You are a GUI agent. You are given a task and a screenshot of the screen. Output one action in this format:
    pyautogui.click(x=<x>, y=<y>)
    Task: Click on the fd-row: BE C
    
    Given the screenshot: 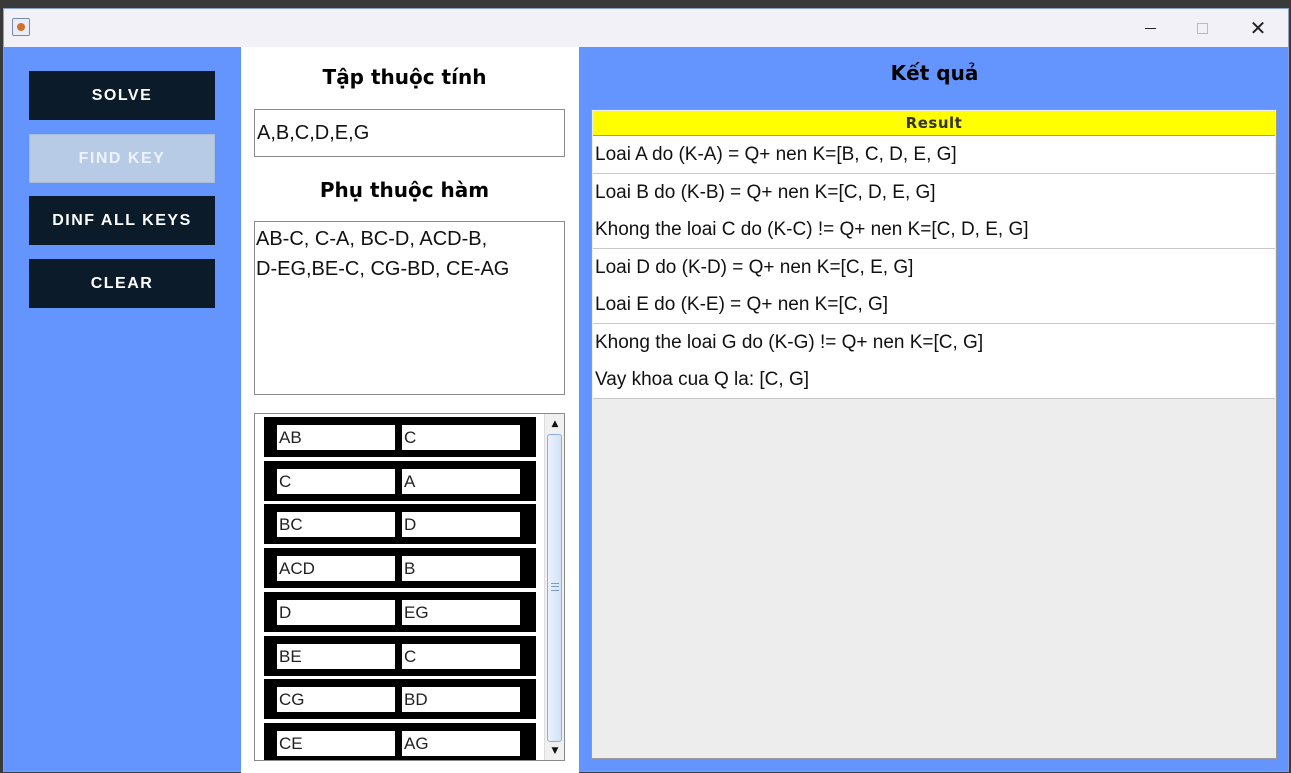 What is the action you would take?
    pyautogui.click(x=400, y=656)
    